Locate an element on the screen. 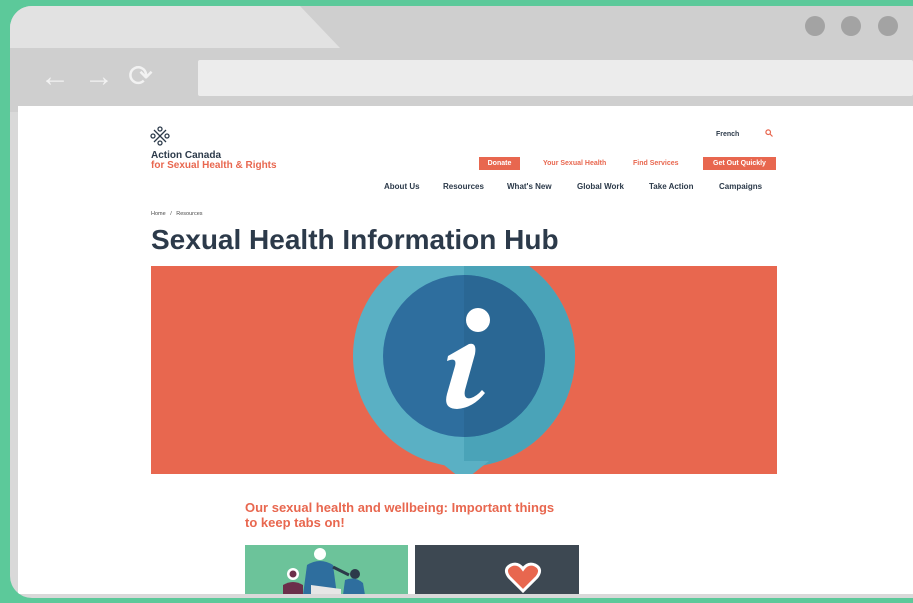  nav-global-work: Global Work is located at coordinates (600, 186).